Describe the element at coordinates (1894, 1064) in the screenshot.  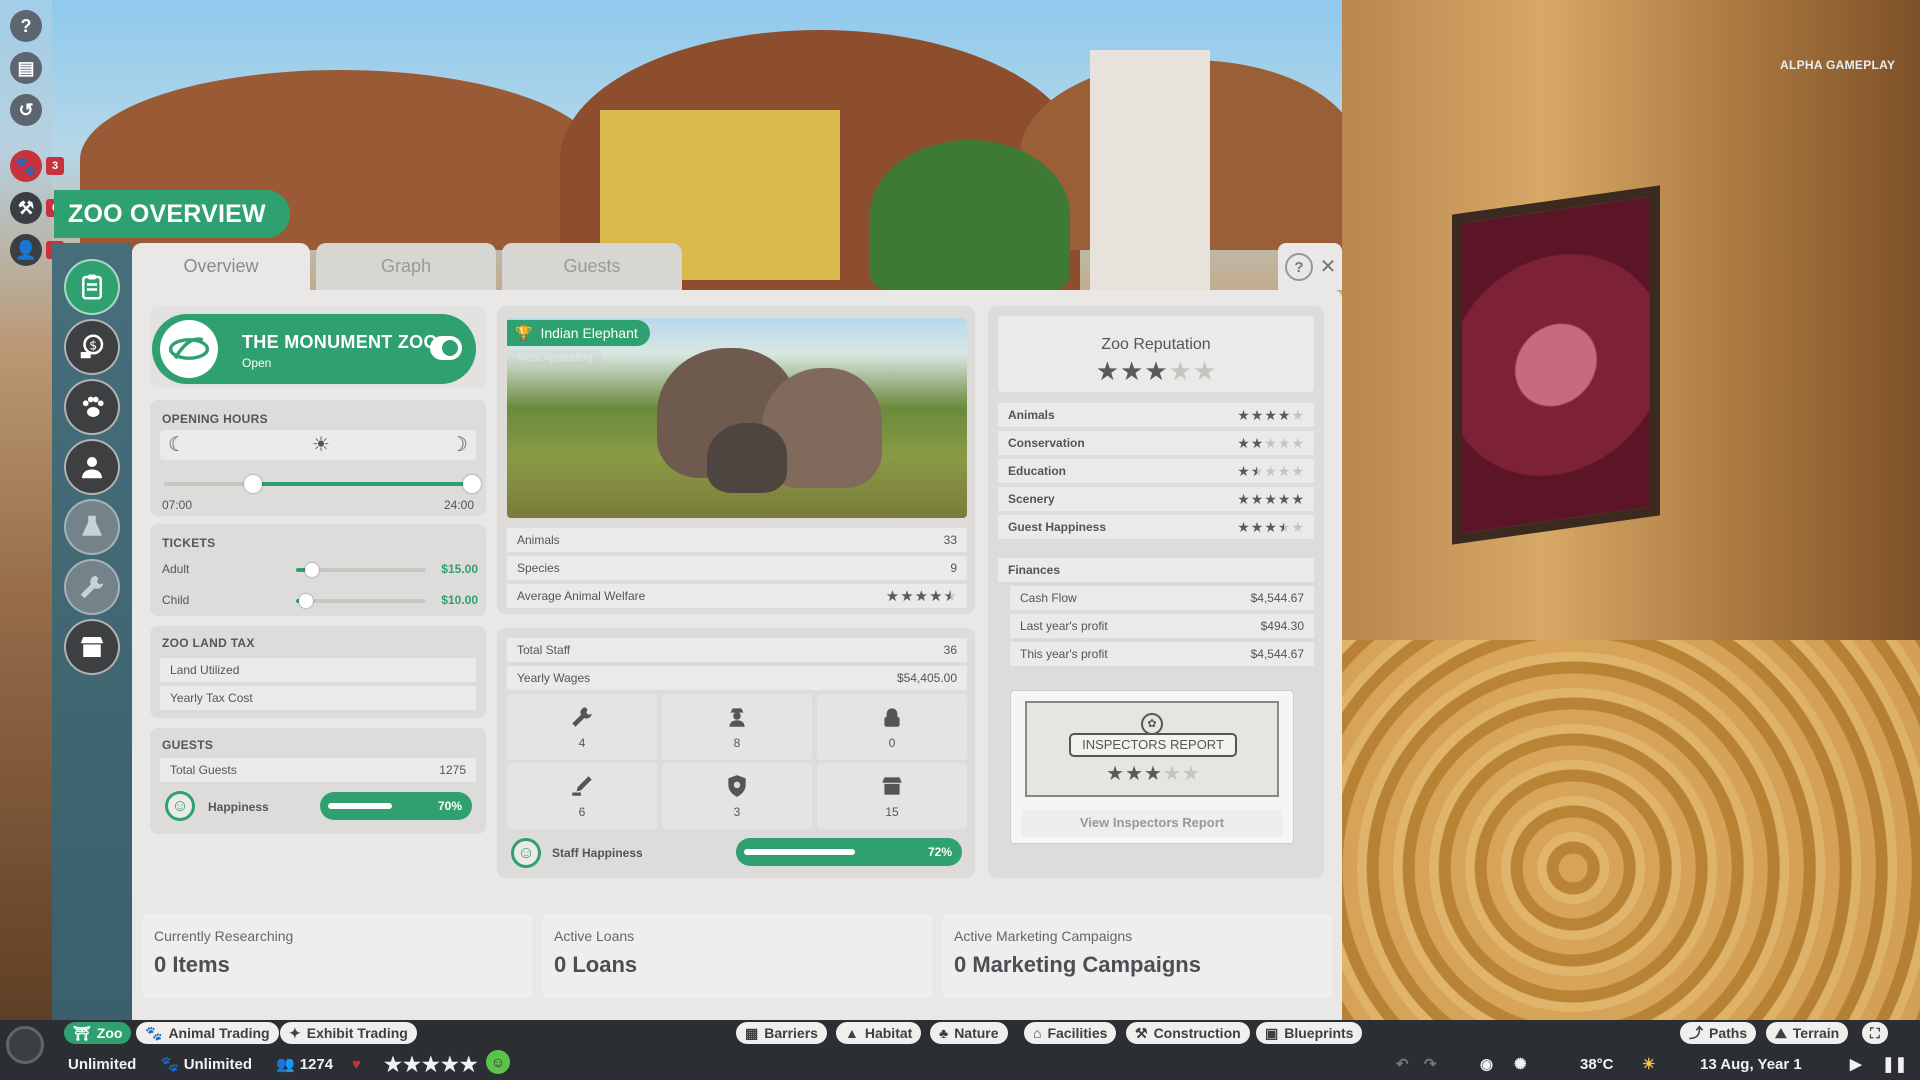
I see `pause-button: ❚❚` at that location.